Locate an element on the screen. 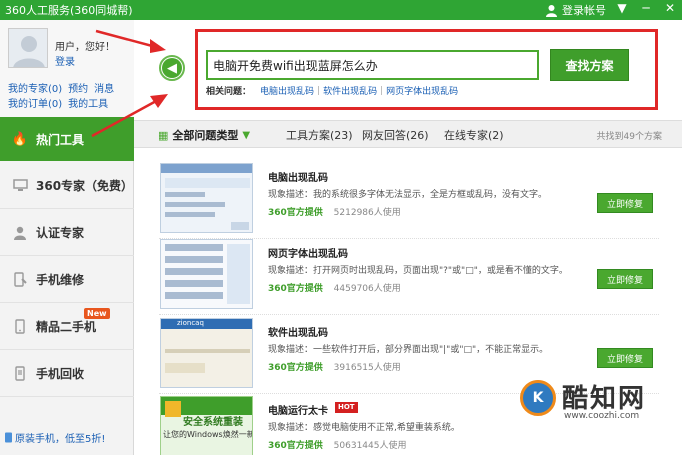 Image resolution: width=682 pixels, height=455 pixels. thumb-caption: 安全系统重装 is located at coordinates (213, 422).